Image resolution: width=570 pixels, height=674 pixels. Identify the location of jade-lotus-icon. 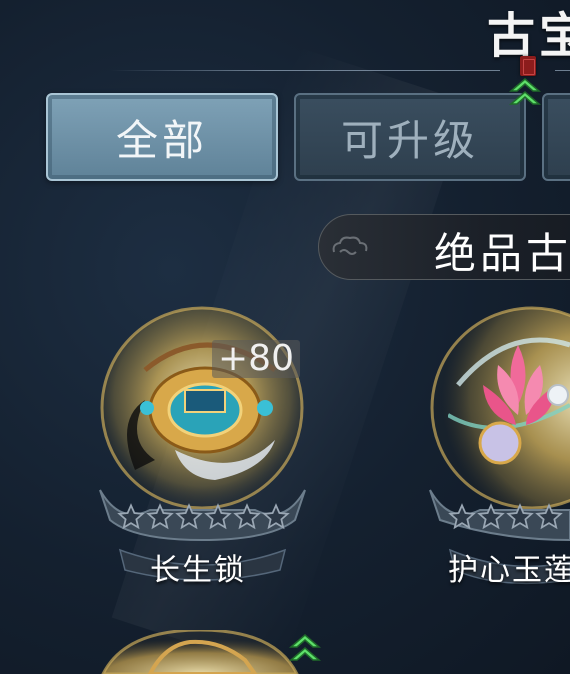
(509, 401).